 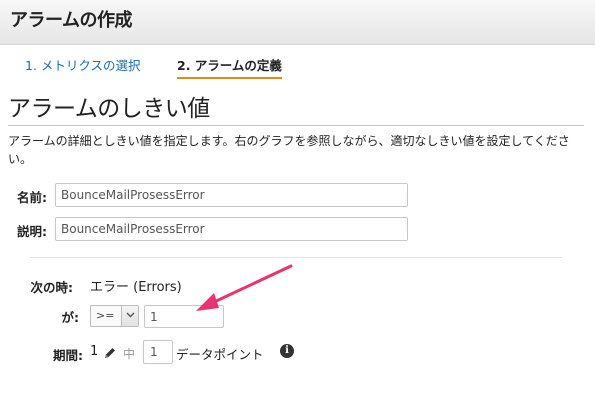 What do you see at coordinates (287, 351) in the screenshot?
I see `info-icon: i` at bounding box center [287, 351].